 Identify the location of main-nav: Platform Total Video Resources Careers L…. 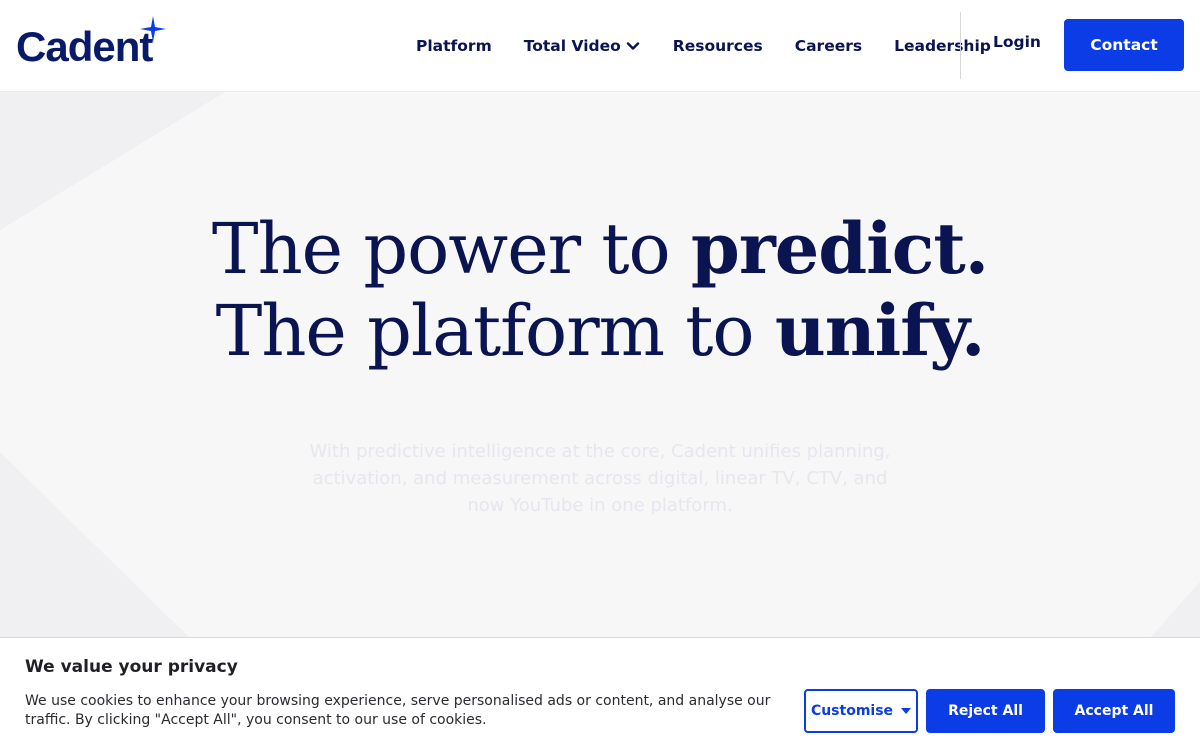
(703, 46).